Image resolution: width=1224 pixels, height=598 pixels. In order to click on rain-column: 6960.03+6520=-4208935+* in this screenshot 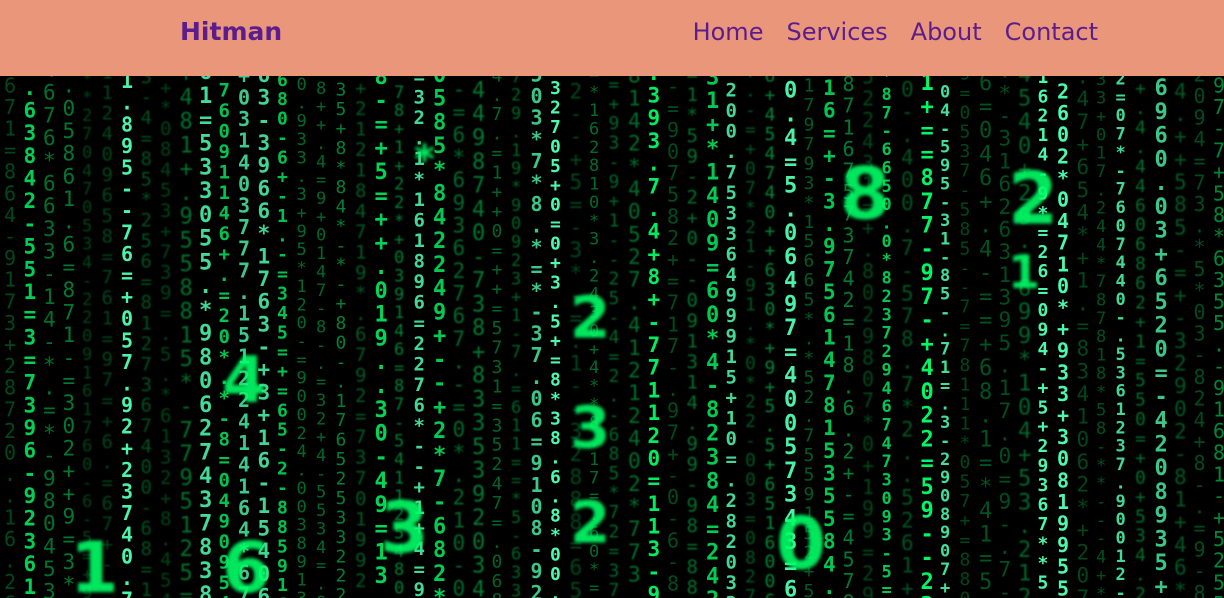, I will do `click(1161, 337)`.